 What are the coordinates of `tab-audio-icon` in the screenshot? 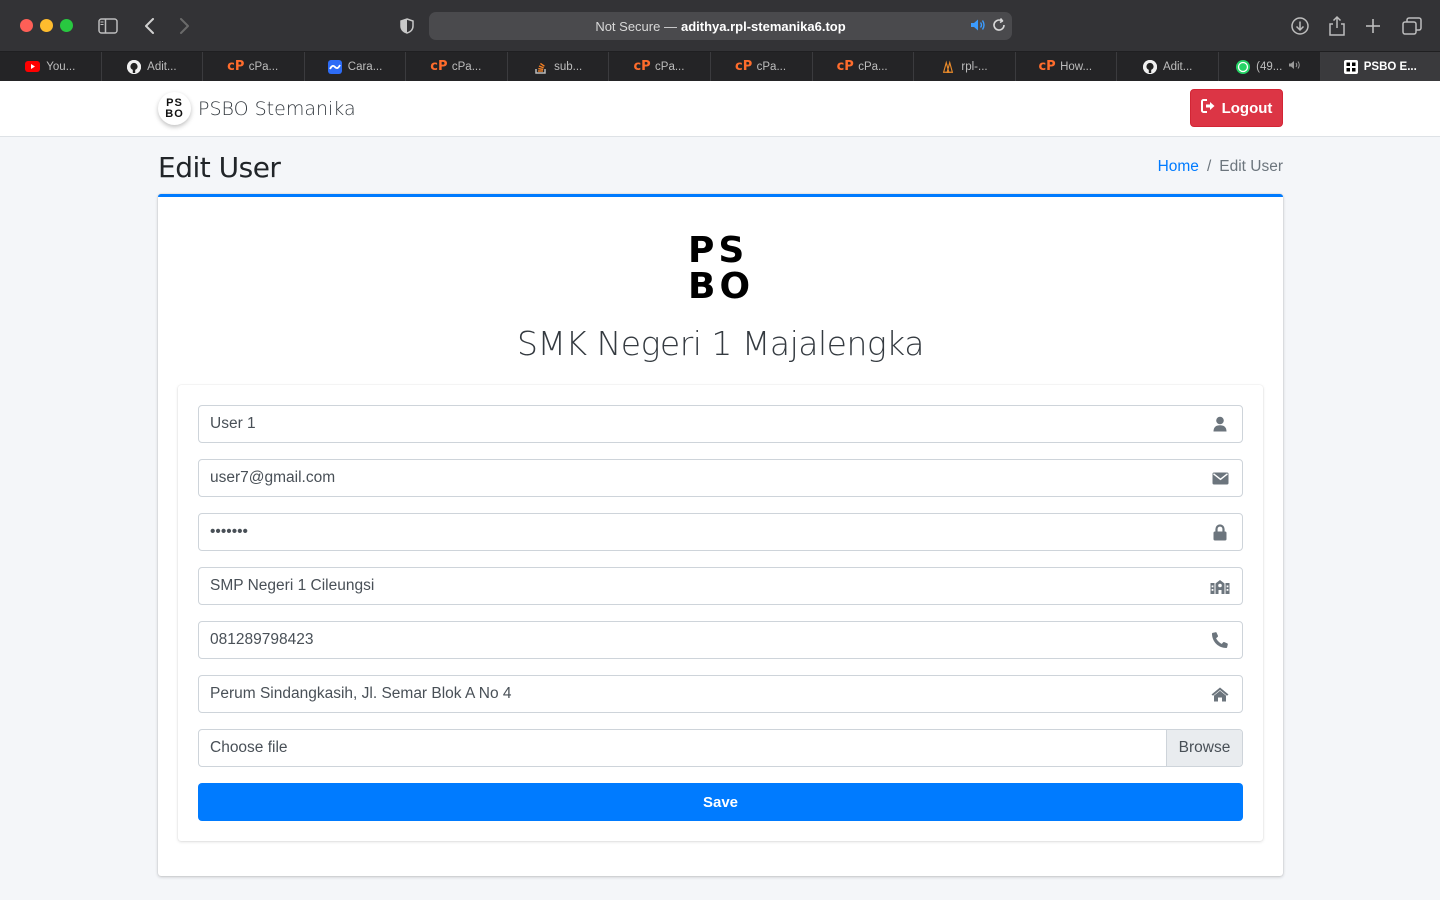 It's located at (1295, 66).